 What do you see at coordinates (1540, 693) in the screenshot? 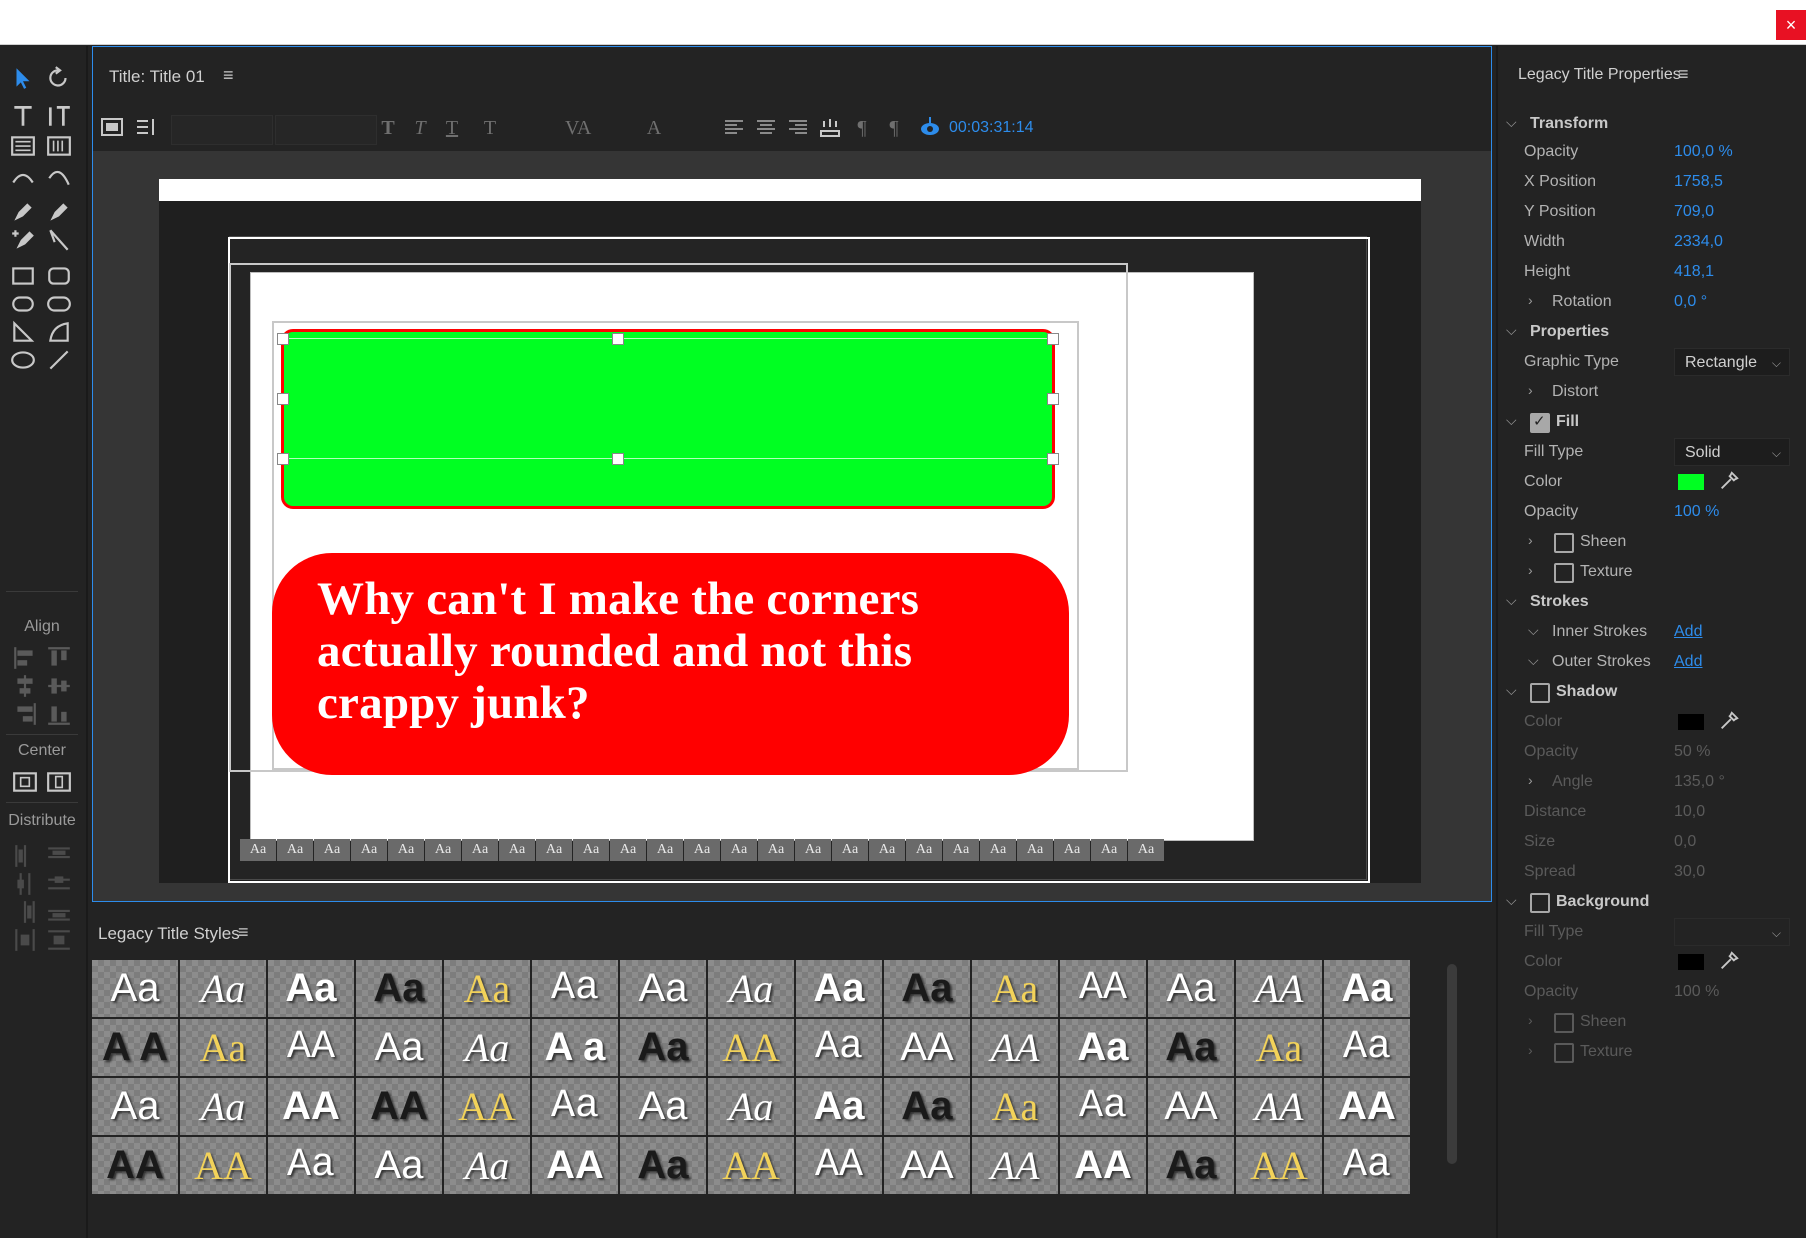
I see `shadow-checkbox` at bounding box center [1540, 693].